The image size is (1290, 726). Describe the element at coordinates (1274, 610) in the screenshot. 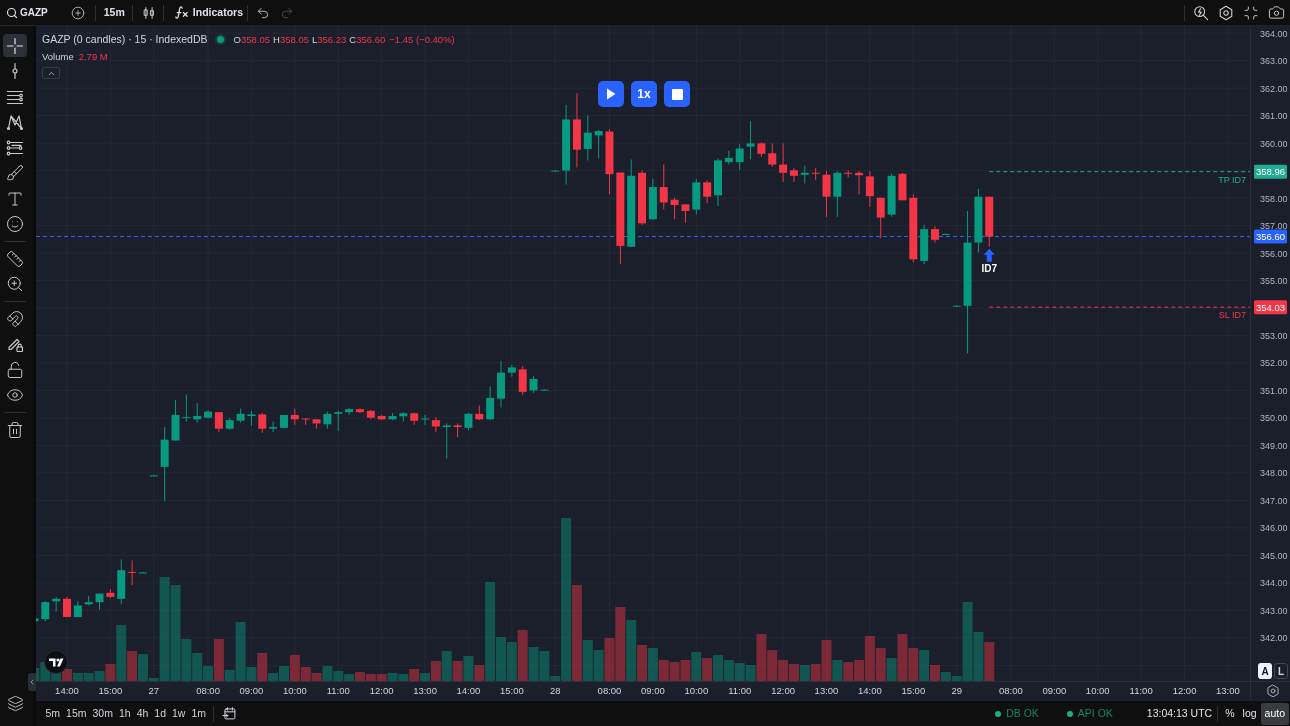

I see `price-label: 343.00` at that location.